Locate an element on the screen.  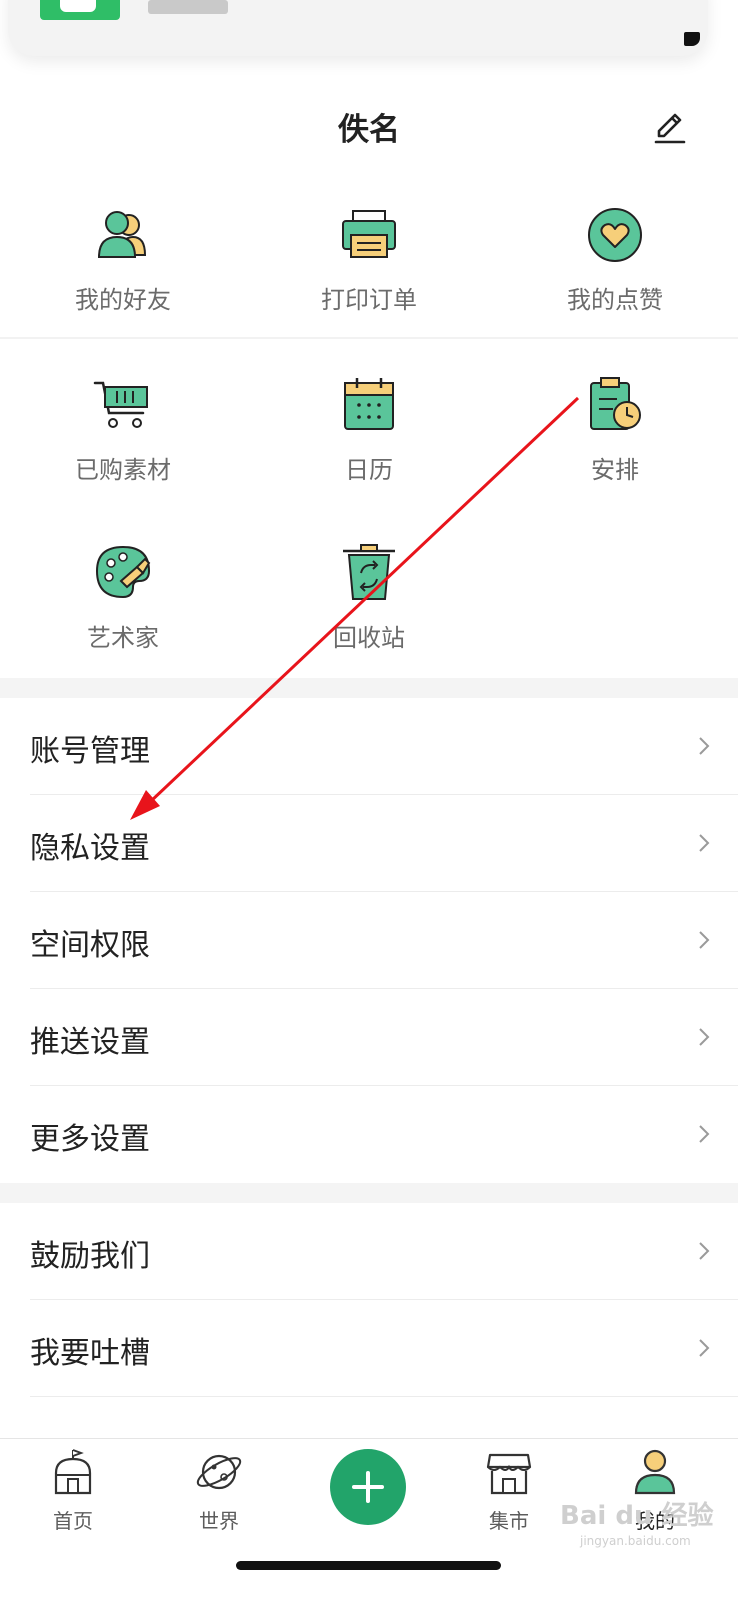
menu-item-privacy-settings: 隐私设置 is located at coordinates (369, 843).